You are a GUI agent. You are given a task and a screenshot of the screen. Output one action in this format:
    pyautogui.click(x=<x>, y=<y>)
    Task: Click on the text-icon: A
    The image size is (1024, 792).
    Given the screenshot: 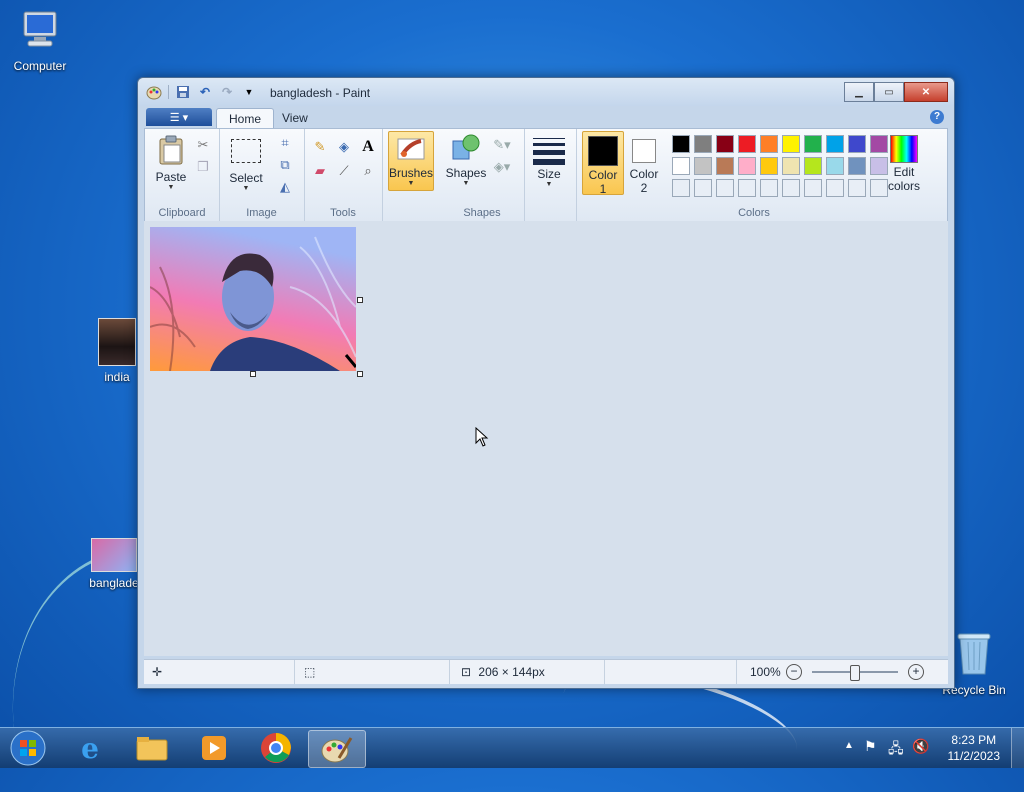 What is the action you would take?
    pyautogui.click(x=368, y=147)
    